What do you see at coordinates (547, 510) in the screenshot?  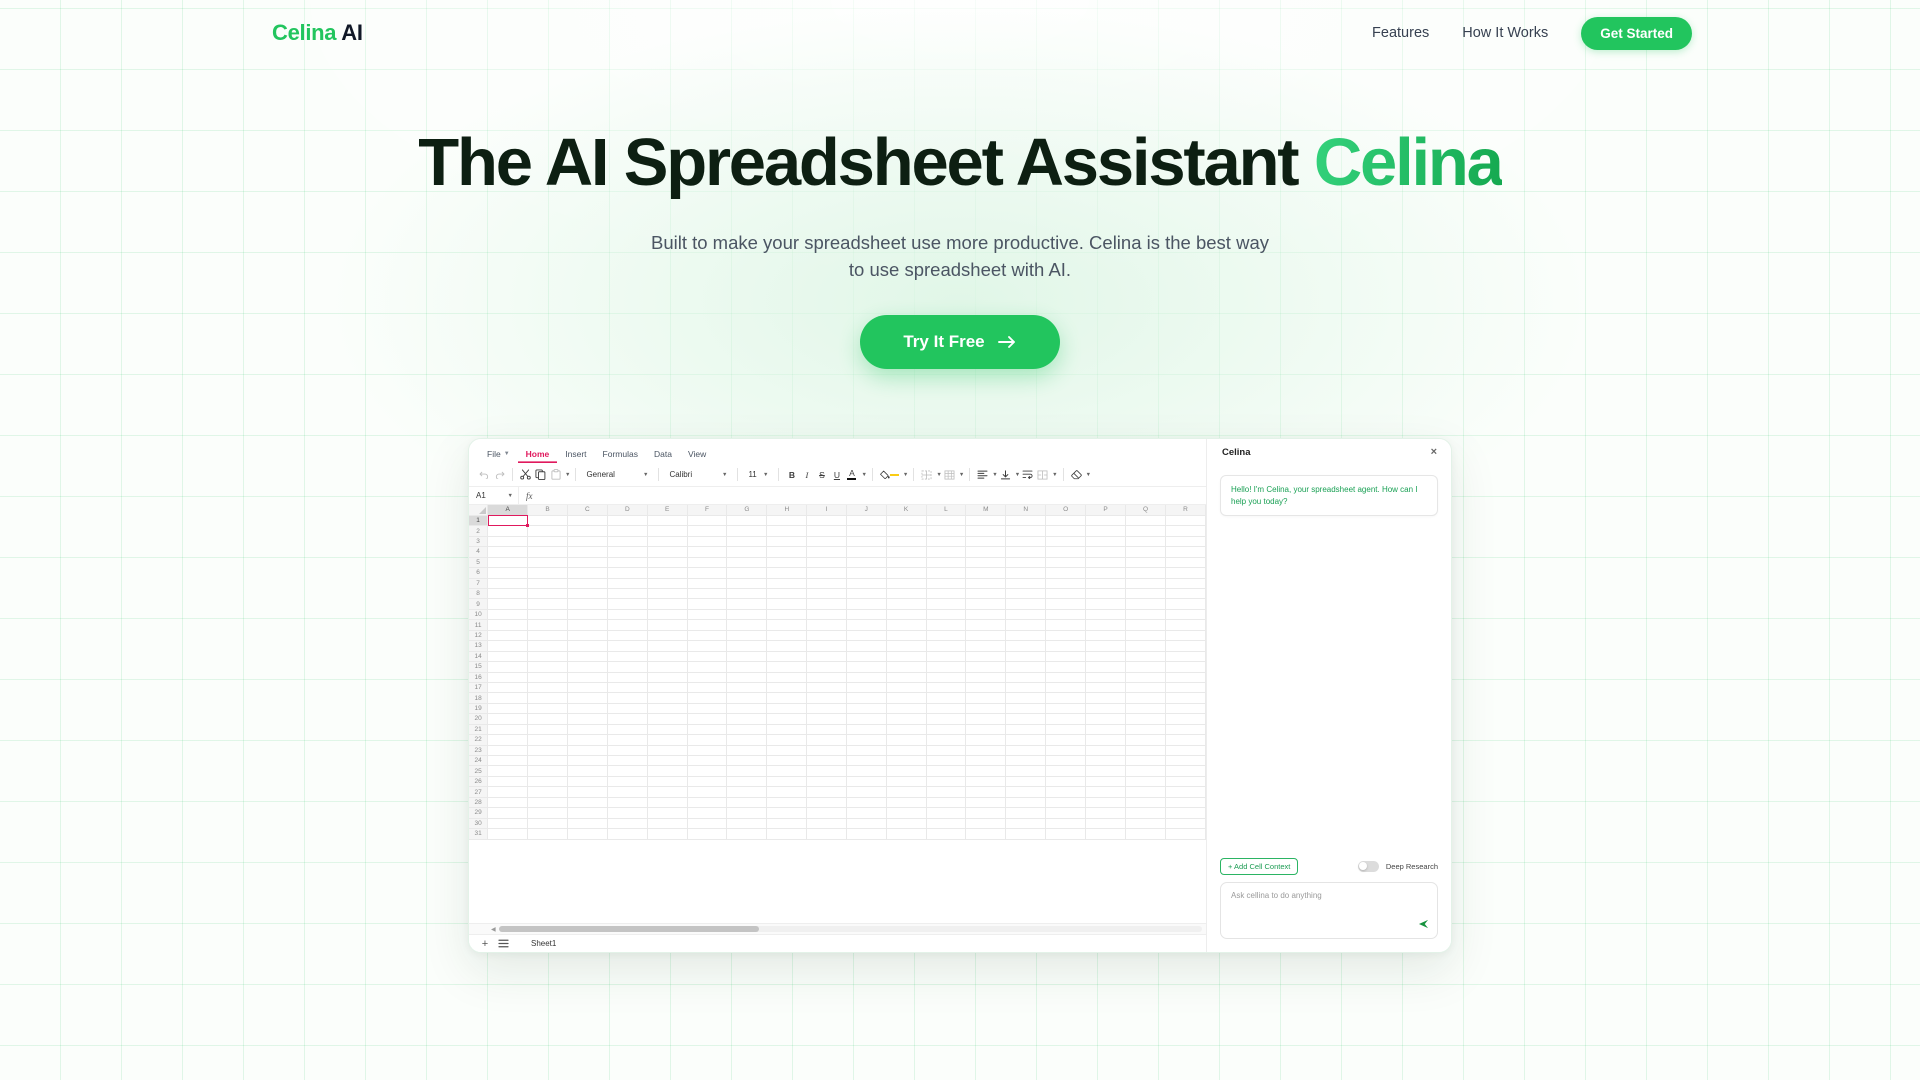 I see `column-header-b: B` at bounding box center [547, 510].